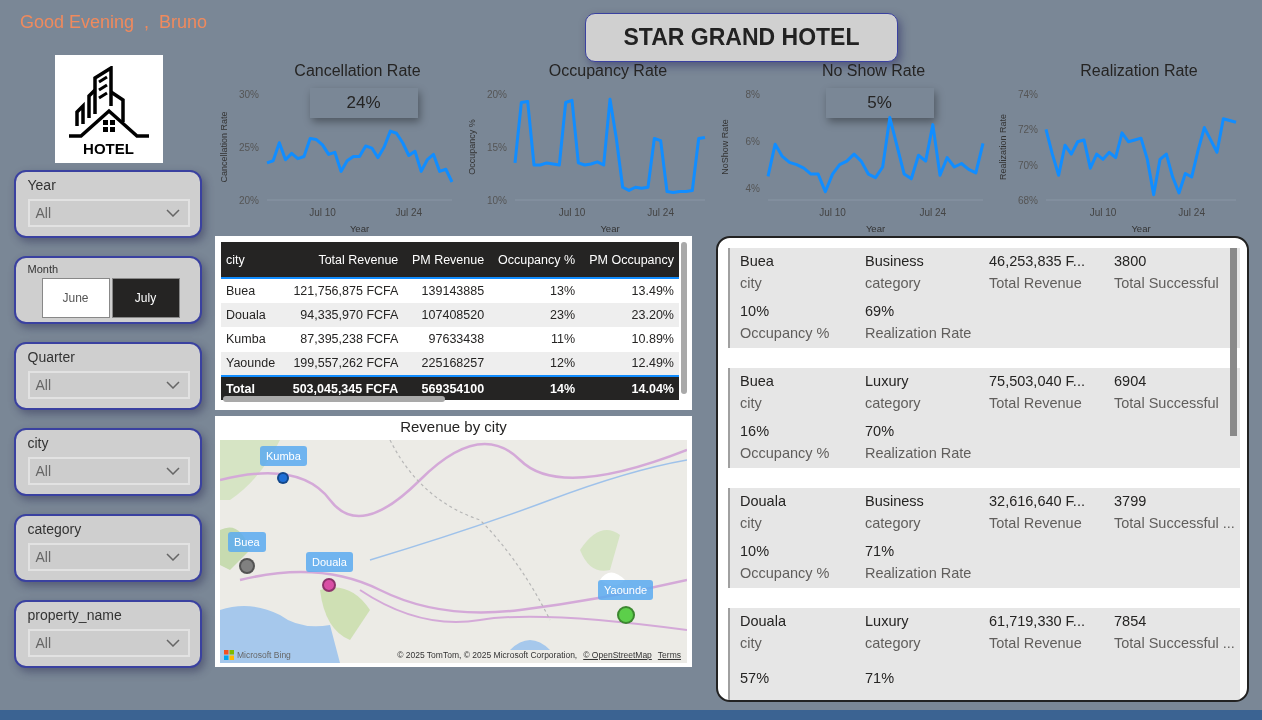 This screenshot has width=1262, height=720. Describe the element at coordinates (669, 655) in the screenshot. I see `map-link: Terms` at that location.